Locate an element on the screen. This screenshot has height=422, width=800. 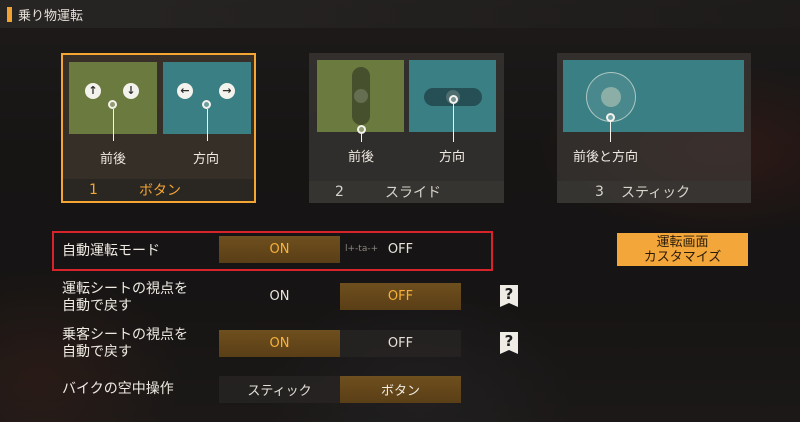
passenger-view-label-line1: 乗客シートの視点を is located at coordinates (125, 335).